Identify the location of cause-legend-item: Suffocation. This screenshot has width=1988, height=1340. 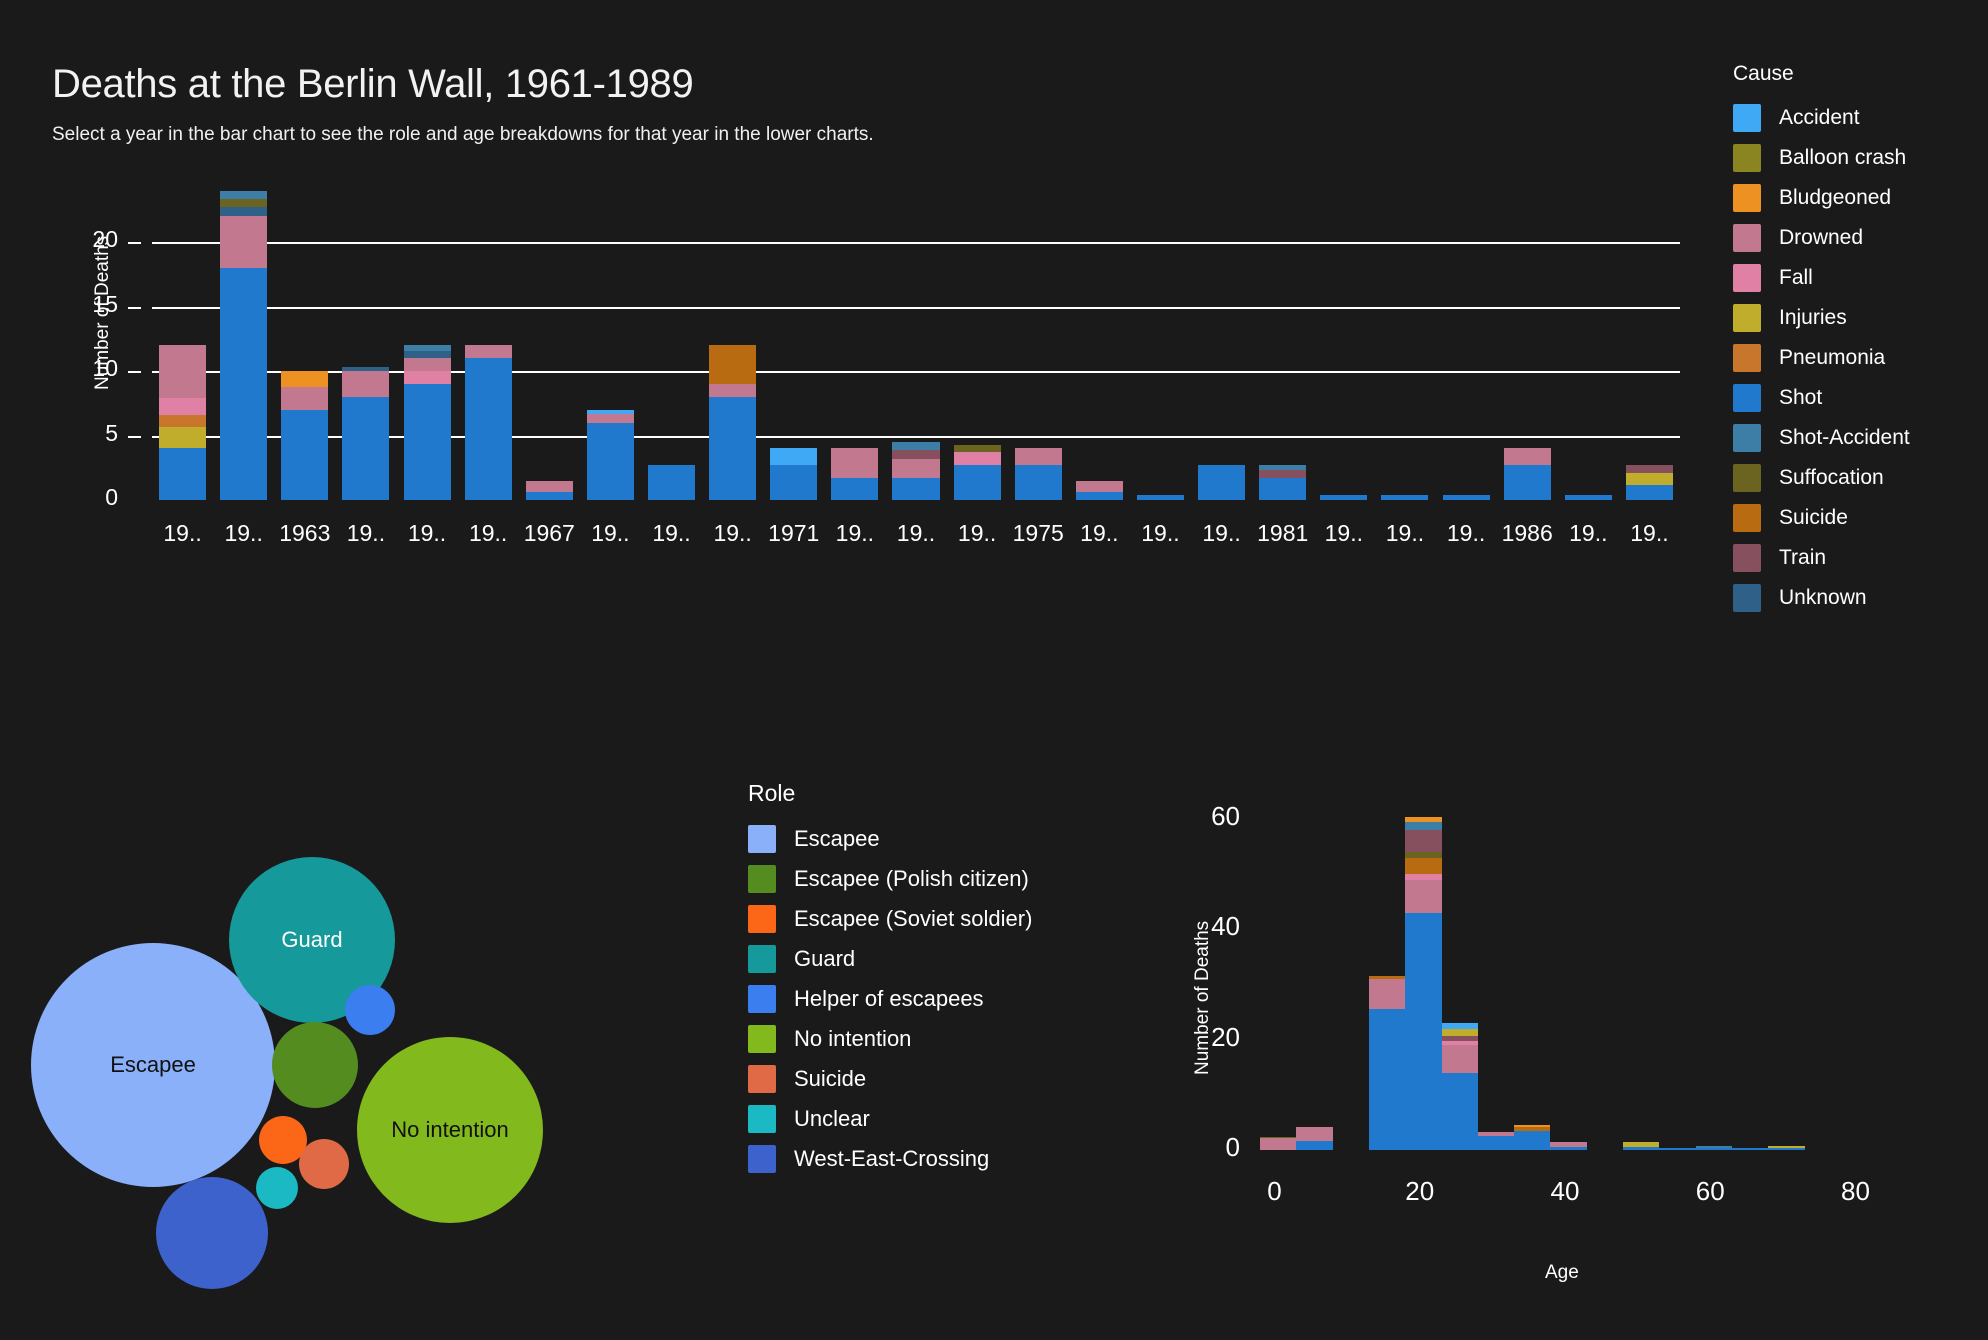
(1853, 478).